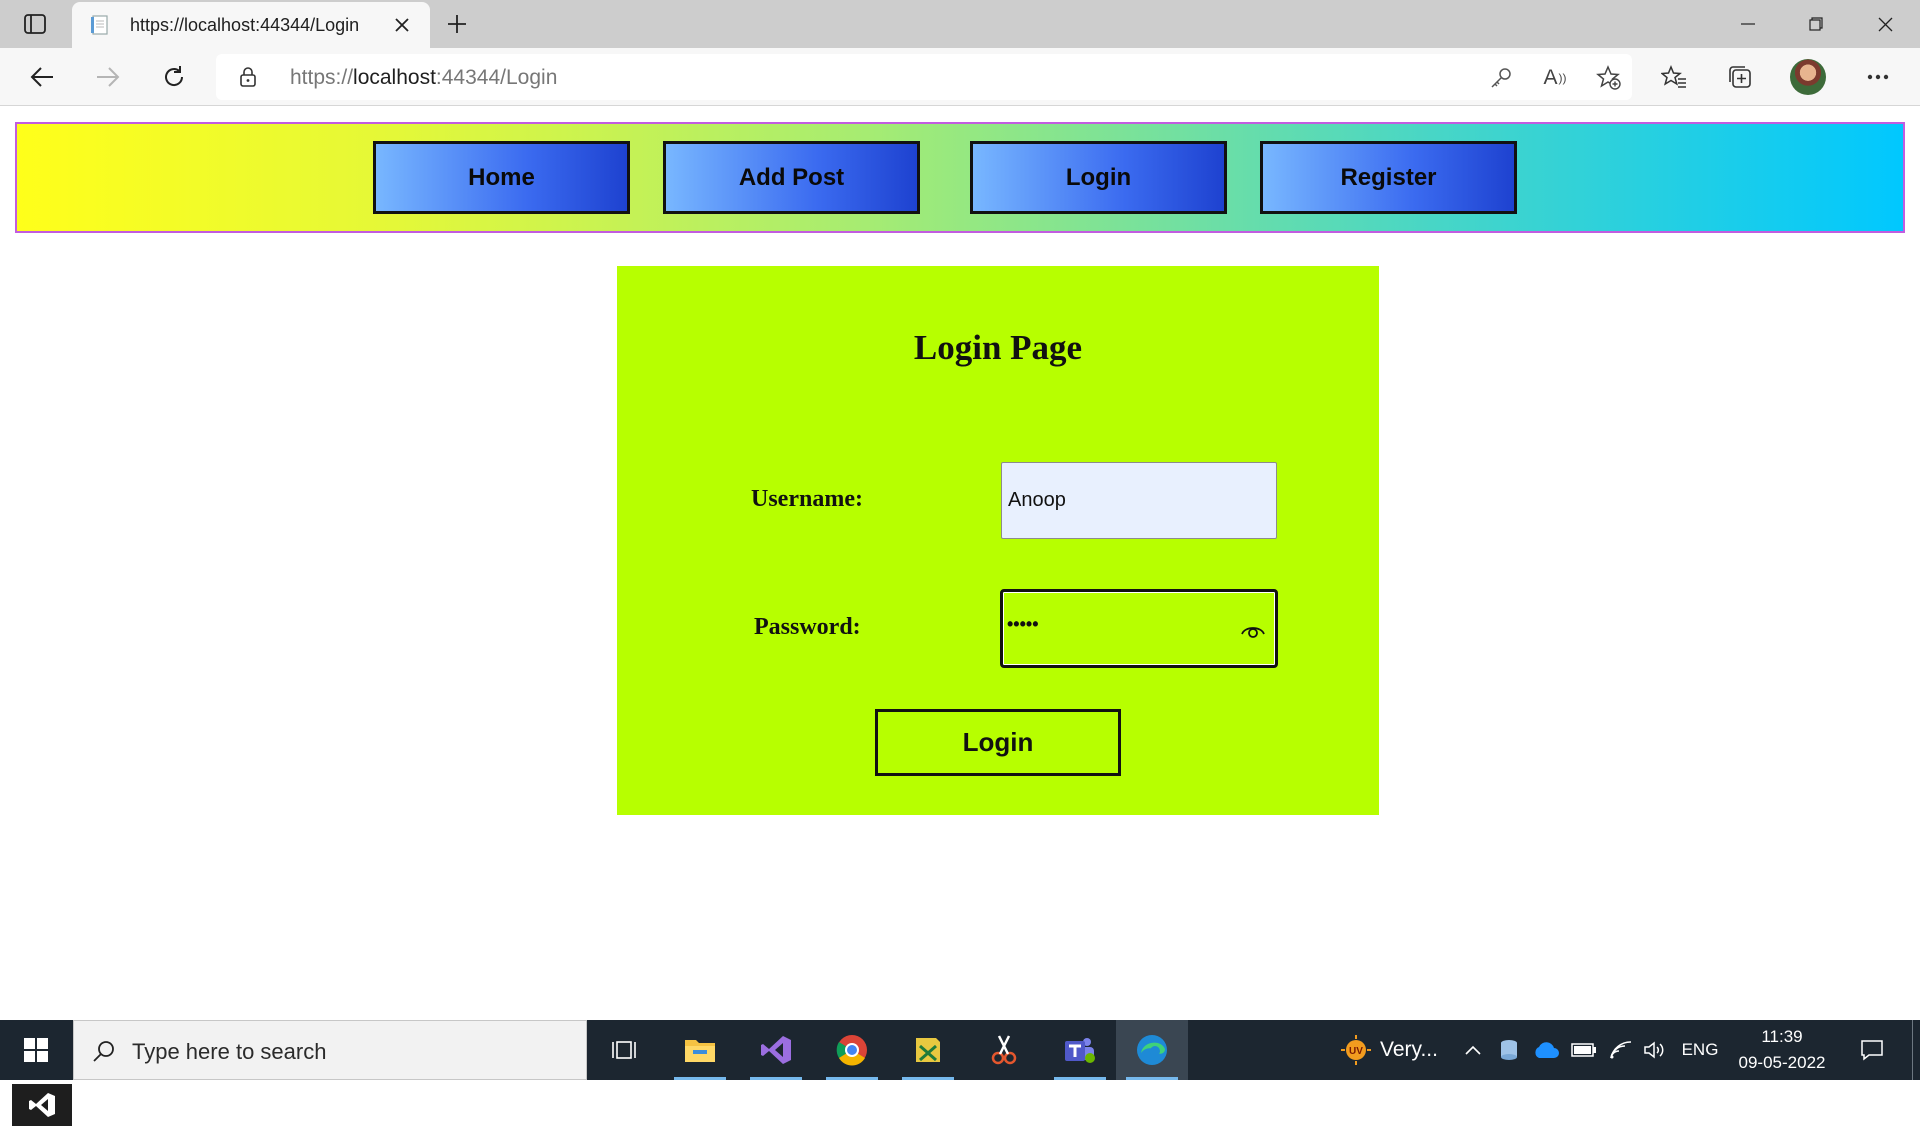 This screenshot has width=1920, height=1126. What do you see at coordinates (1473, 1050) in the screenshot?
I see `show-hidden-icons-chevron-up-icon` at bounding box center [1473, 1050].